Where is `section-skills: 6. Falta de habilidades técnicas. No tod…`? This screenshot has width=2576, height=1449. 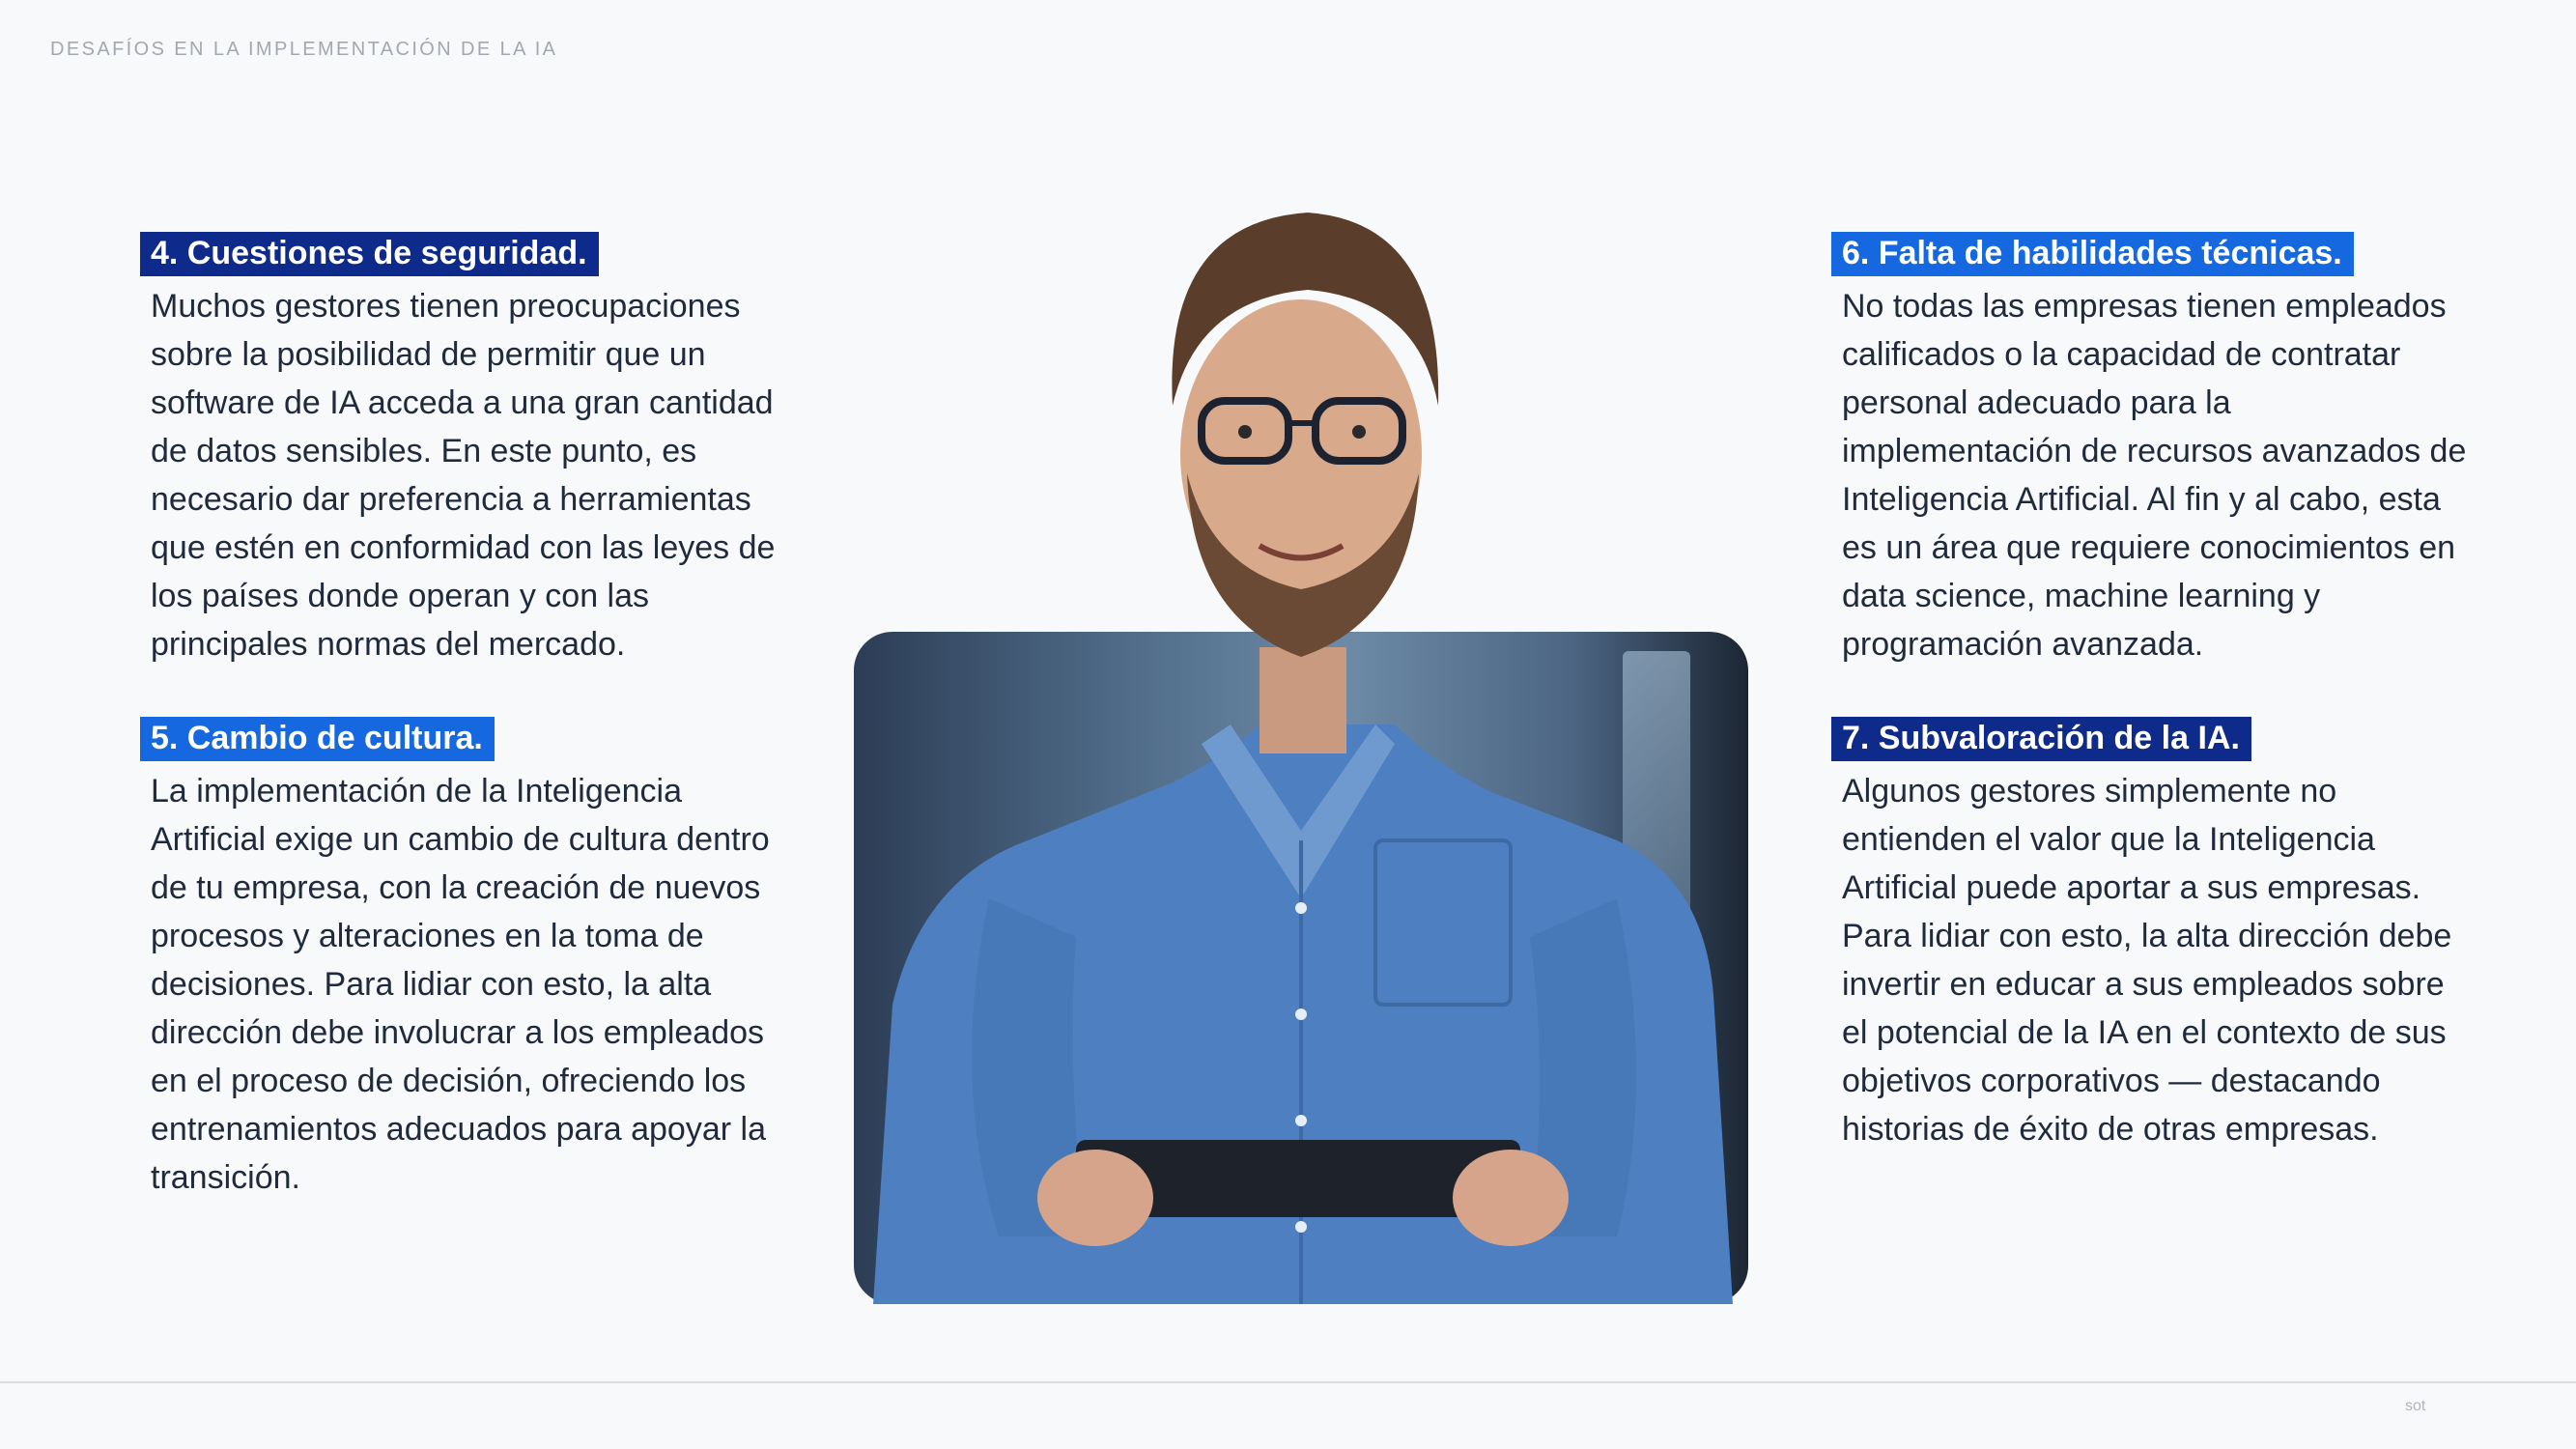
section-skills: 6. Falta de habilidades técnicas. No tod… is located at coordinates (2150, 450).